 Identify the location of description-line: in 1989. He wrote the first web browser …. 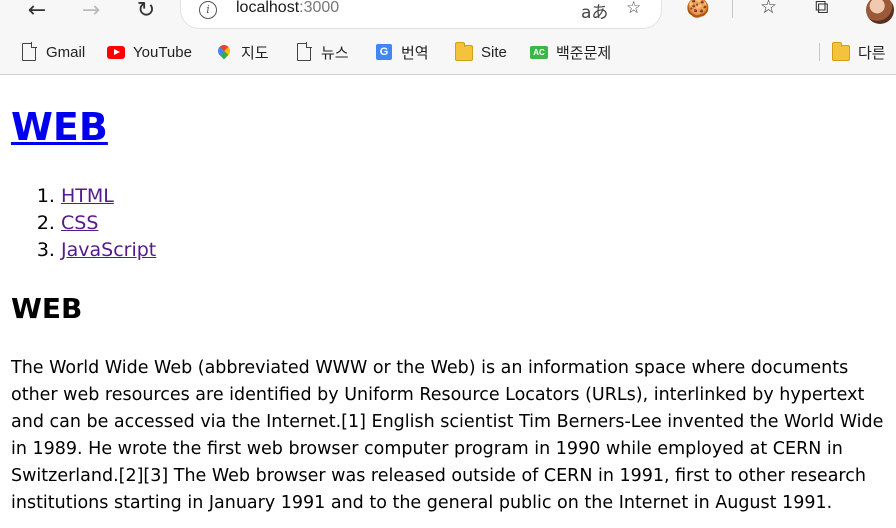
(427, 449).